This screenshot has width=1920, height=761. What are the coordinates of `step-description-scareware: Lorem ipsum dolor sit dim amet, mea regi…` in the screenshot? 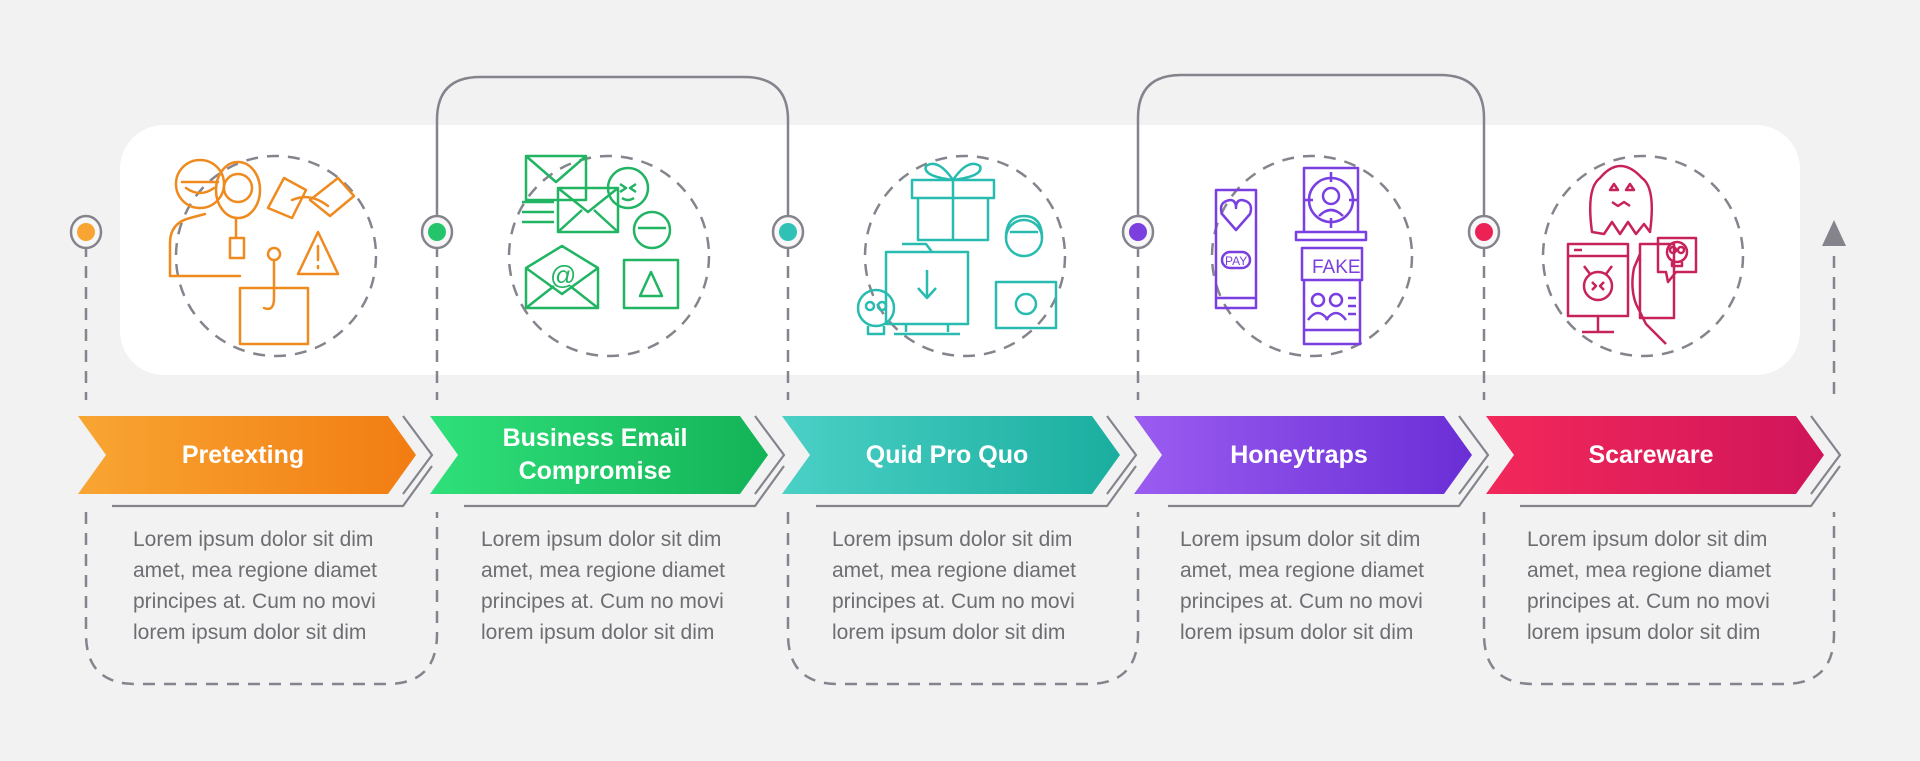 It's located at (1672, 586).